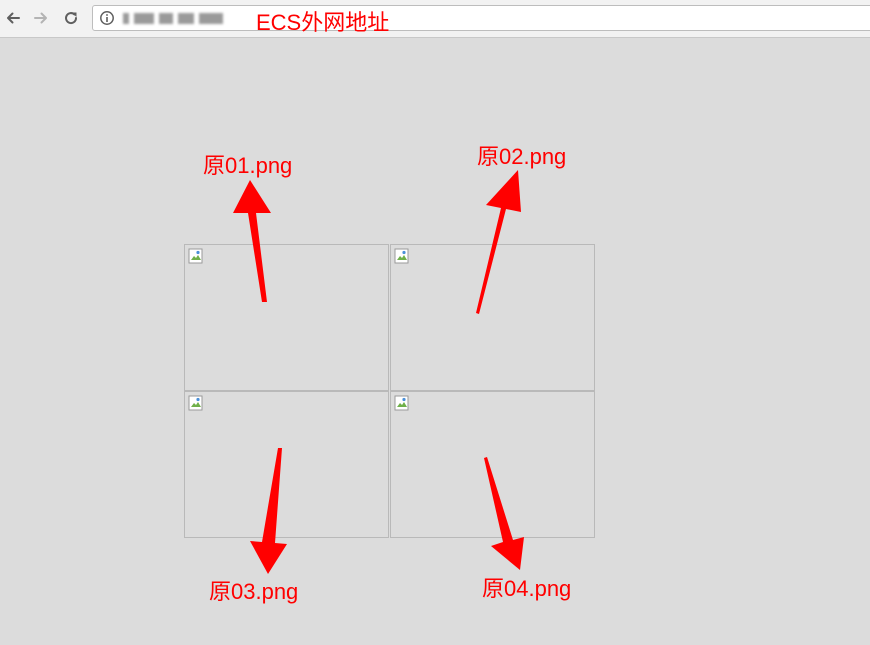 Image resolution: width=870 pixels, height=645 pixels. What do you see at coordinates (107, 18) in the screenshot?
I see `info-icon` at bounding box center [107, 18].